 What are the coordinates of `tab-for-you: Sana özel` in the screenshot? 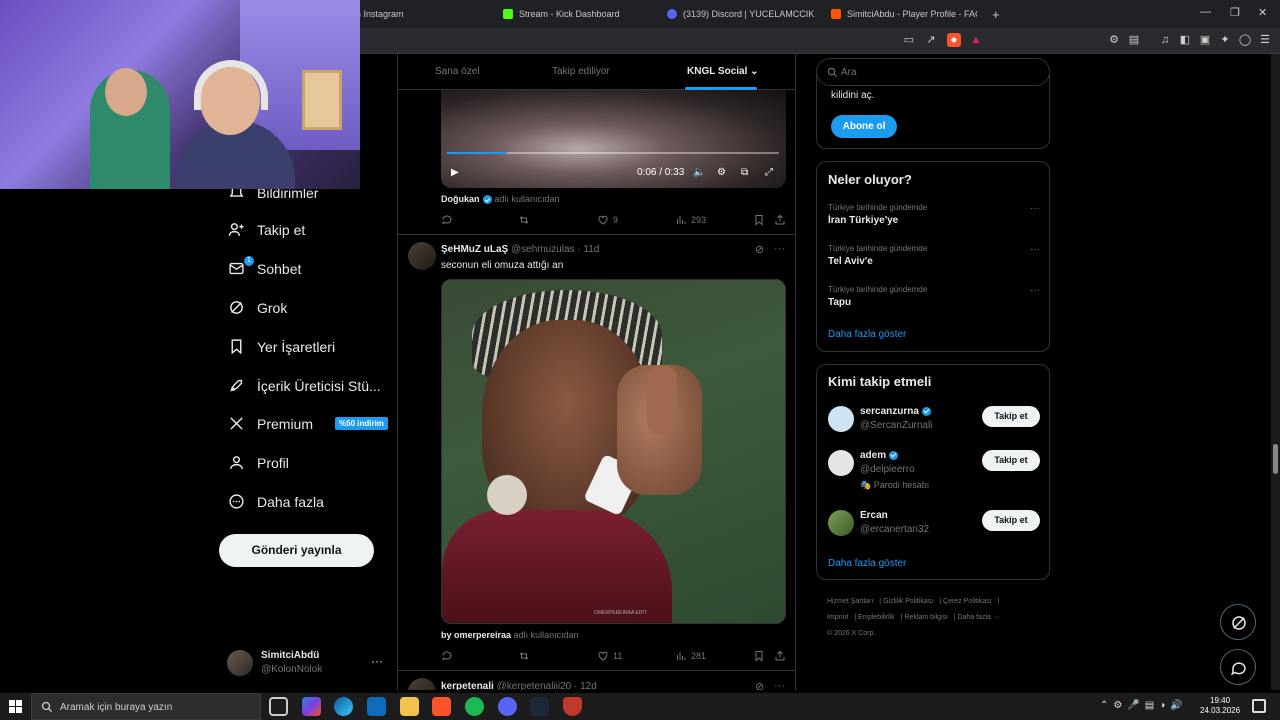 It's located at (457, 71).